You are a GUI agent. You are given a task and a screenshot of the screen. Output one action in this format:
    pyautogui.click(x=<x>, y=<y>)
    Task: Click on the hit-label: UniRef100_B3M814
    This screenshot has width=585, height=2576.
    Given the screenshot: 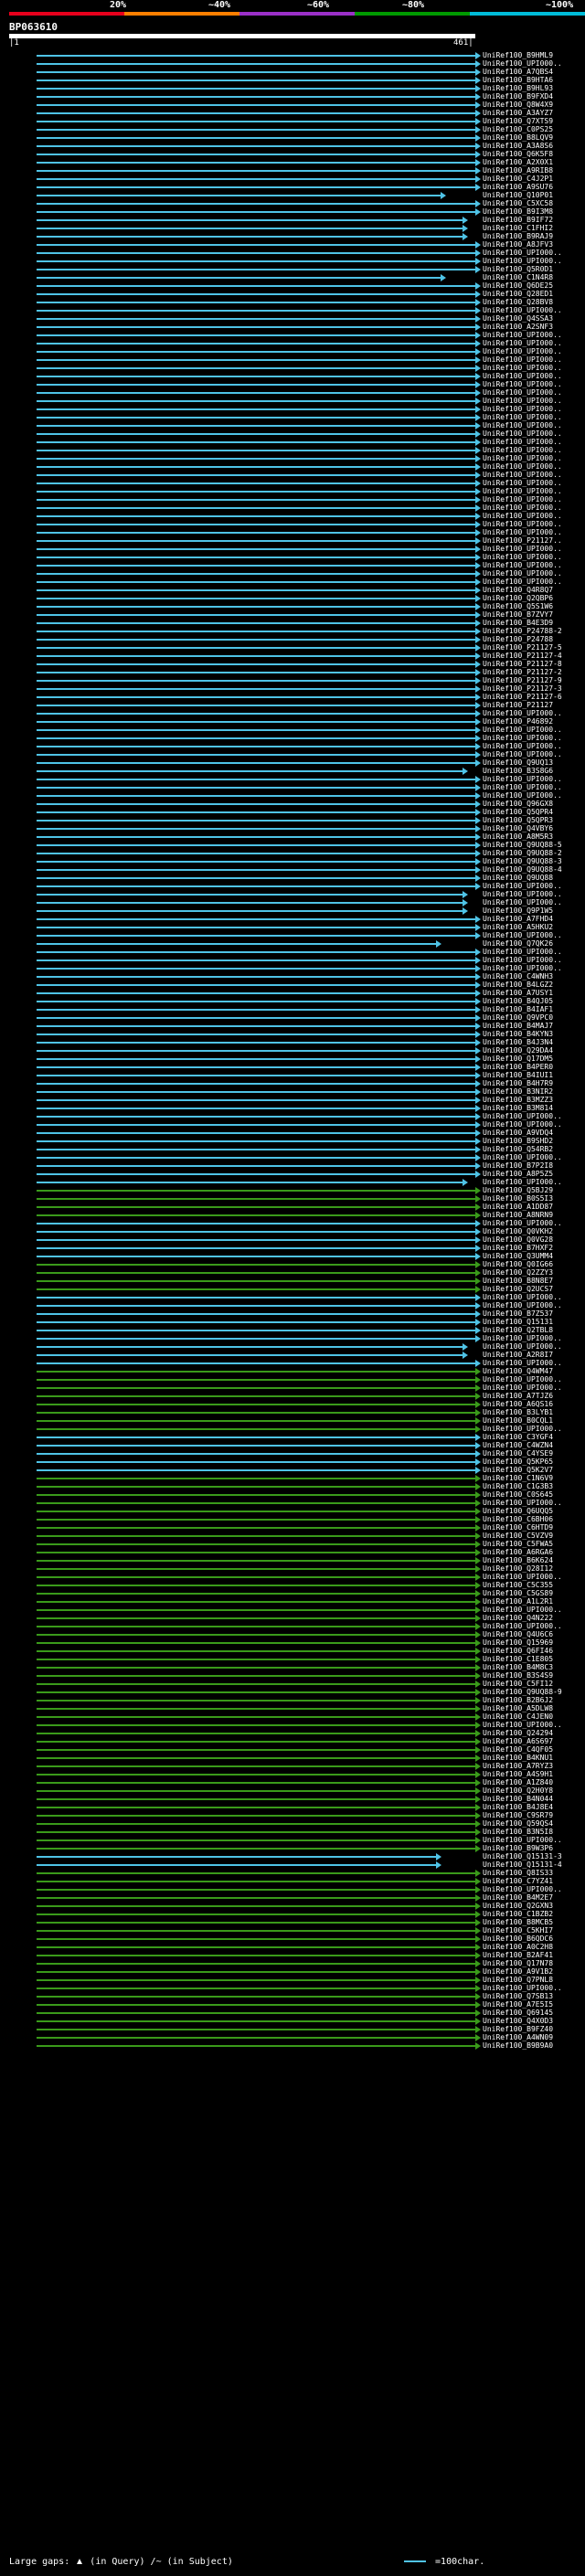 What is the action you would take?
    pyautogui.click(x=534, y=1108)
    